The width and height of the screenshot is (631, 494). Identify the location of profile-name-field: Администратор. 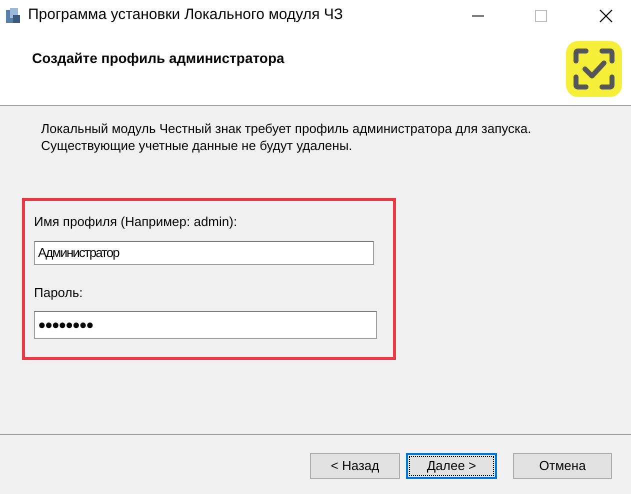
(204, 252).